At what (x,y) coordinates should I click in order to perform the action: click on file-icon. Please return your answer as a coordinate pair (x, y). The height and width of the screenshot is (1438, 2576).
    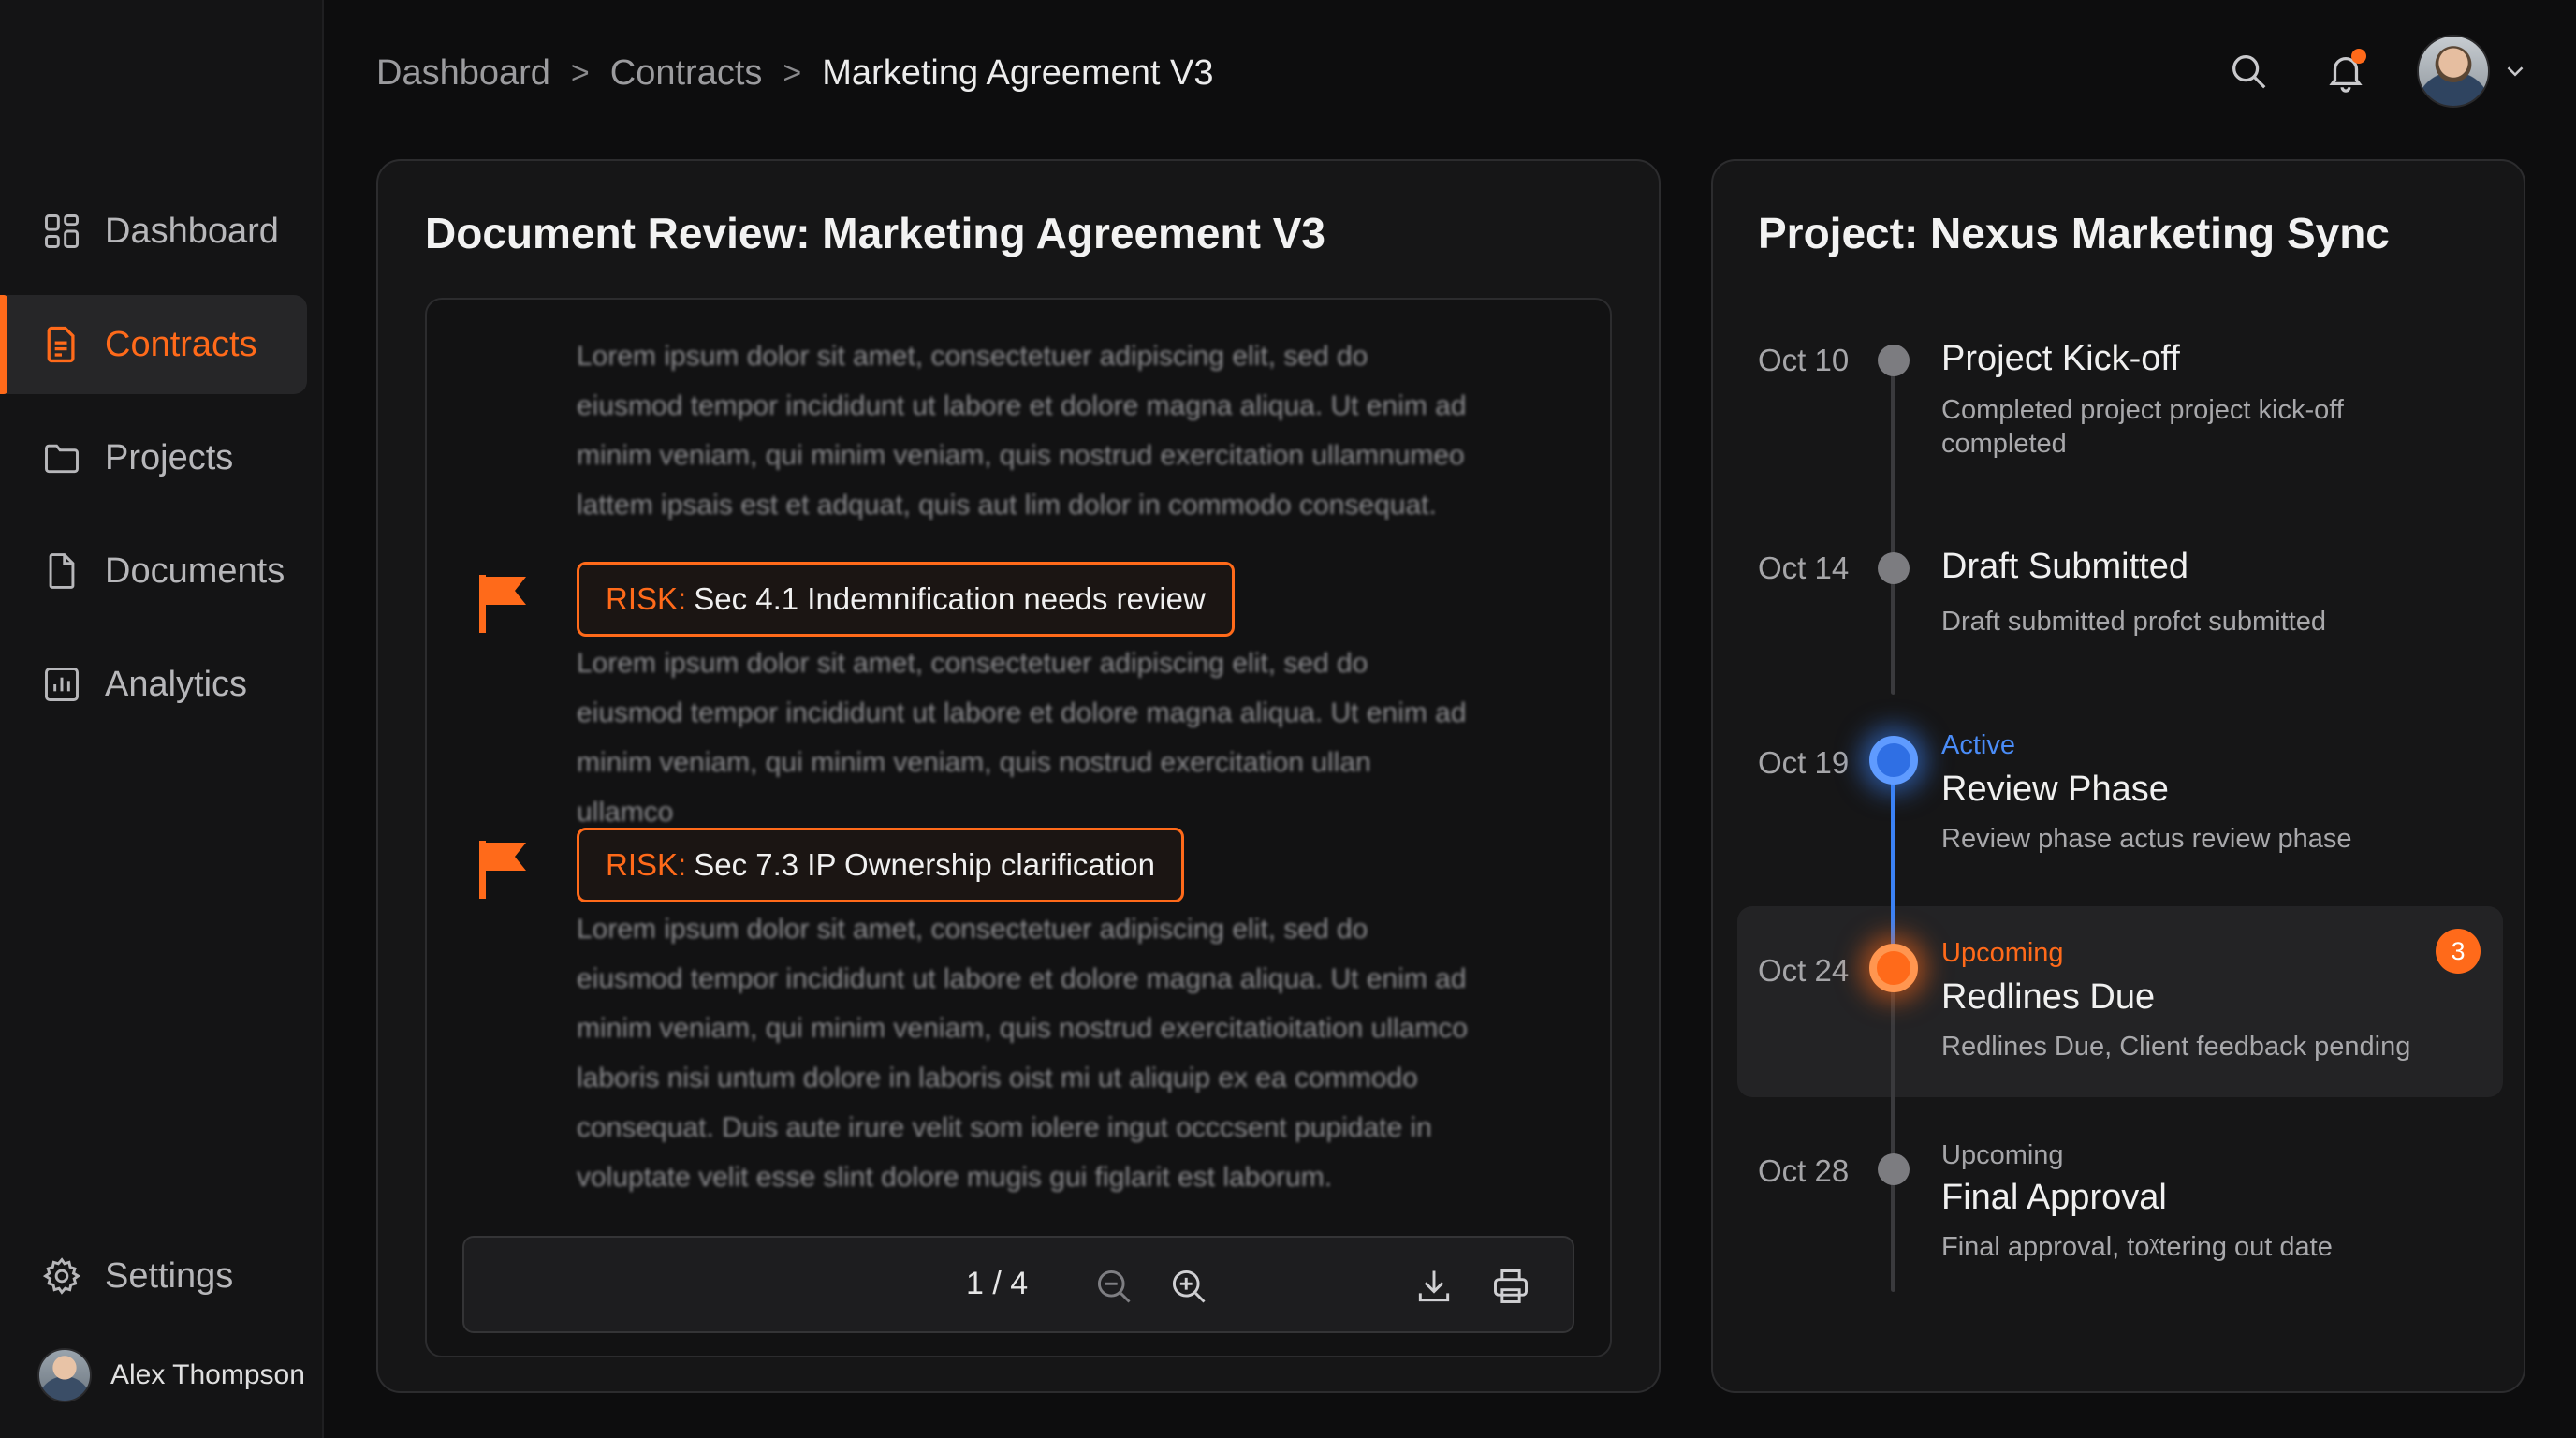
    Looking at the image, I should click on (62, 571).